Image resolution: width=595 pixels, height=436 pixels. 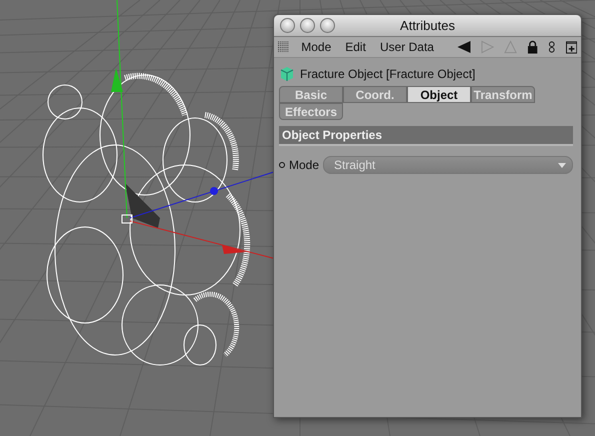 What do you see at coordinates (426, 136) in the screenshot?
I see `section-header: Object Properties` at bounding box center [426, 136].